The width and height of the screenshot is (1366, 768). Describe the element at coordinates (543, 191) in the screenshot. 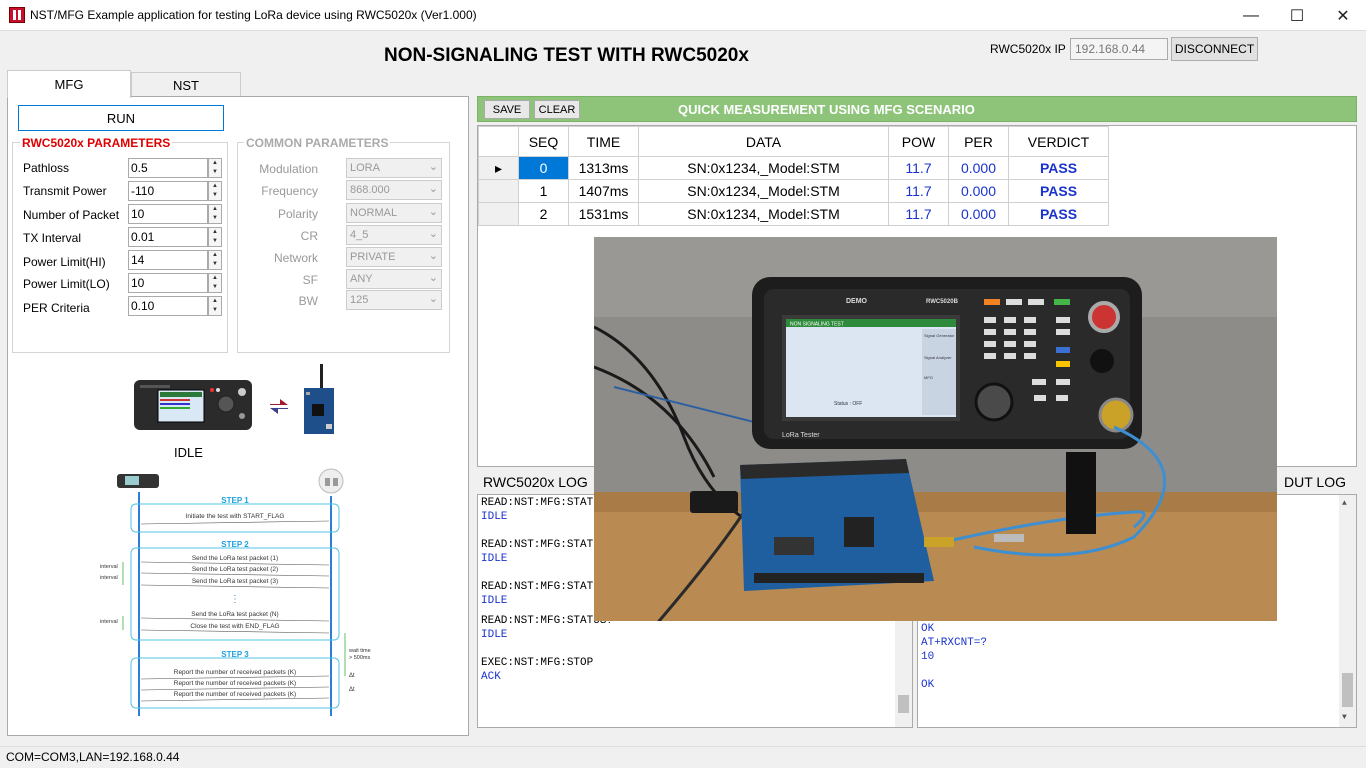

I see `cell-seq: 1` at that location.